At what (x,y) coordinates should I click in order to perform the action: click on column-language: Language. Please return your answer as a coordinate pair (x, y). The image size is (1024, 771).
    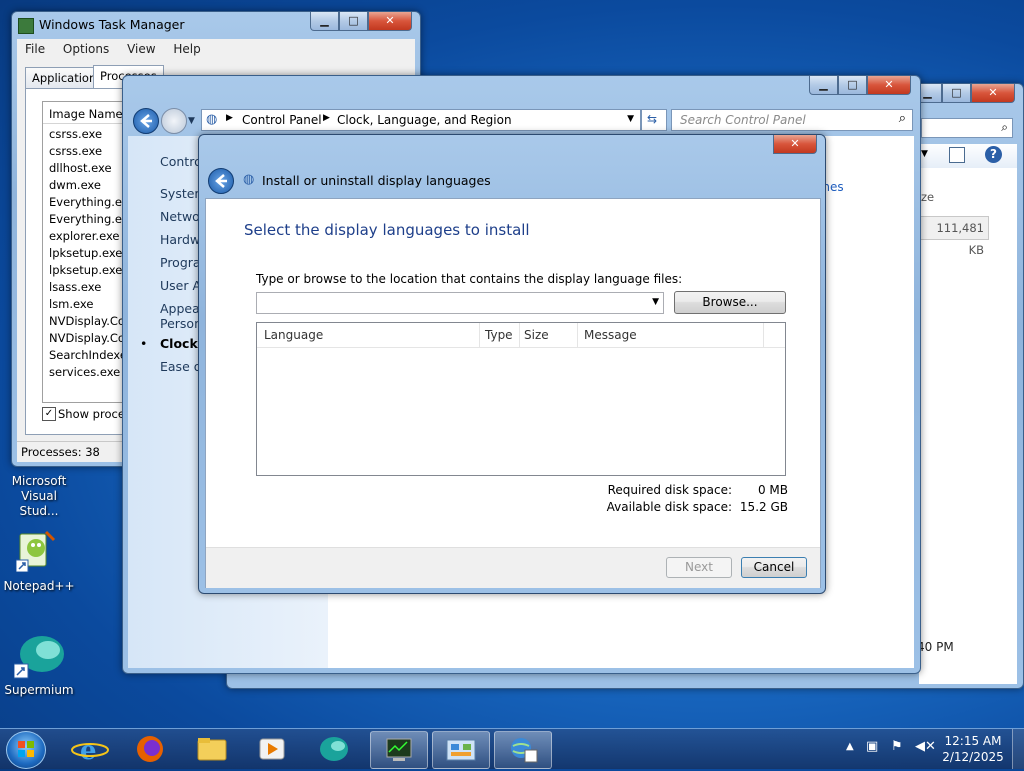
    Looking at the image, I should click on (293, 335).